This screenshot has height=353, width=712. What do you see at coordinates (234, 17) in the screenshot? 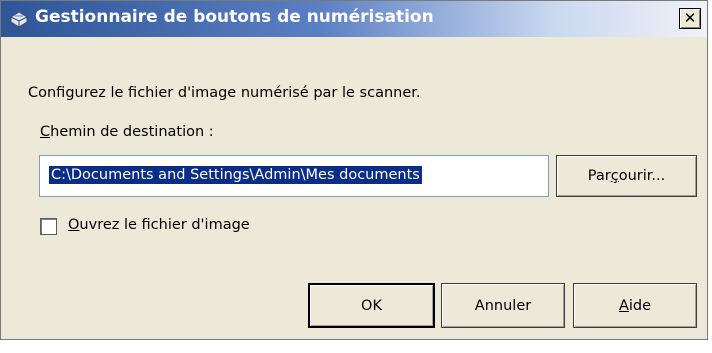
I see `window-title: Gestionnaire de boutons de numérisation` at bounding box center [234, 17].